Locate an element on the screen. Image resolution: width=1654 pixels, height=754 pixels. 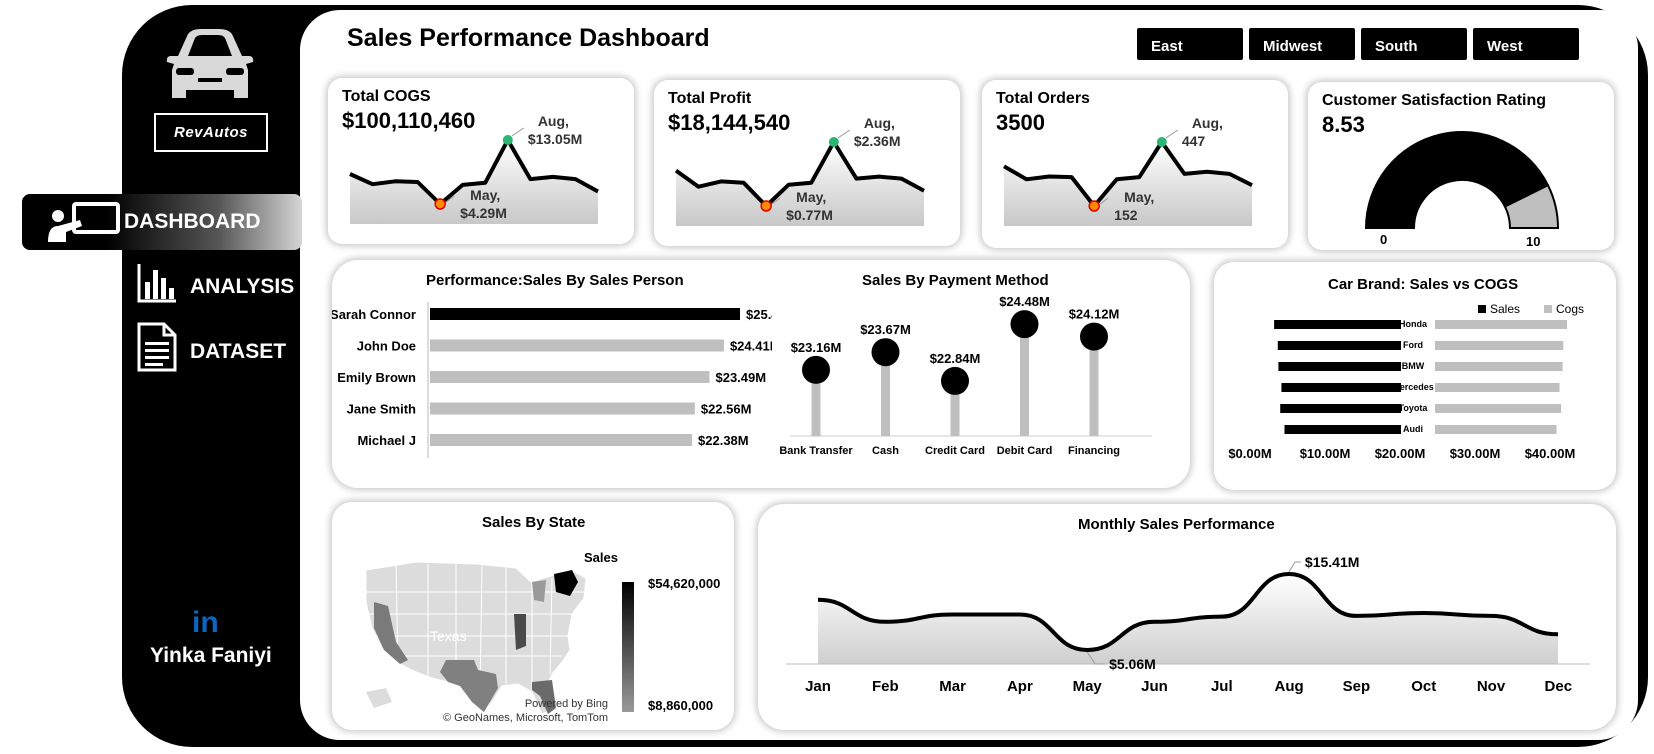
payment-category-label: Cash is located at coordinates (885, 451).